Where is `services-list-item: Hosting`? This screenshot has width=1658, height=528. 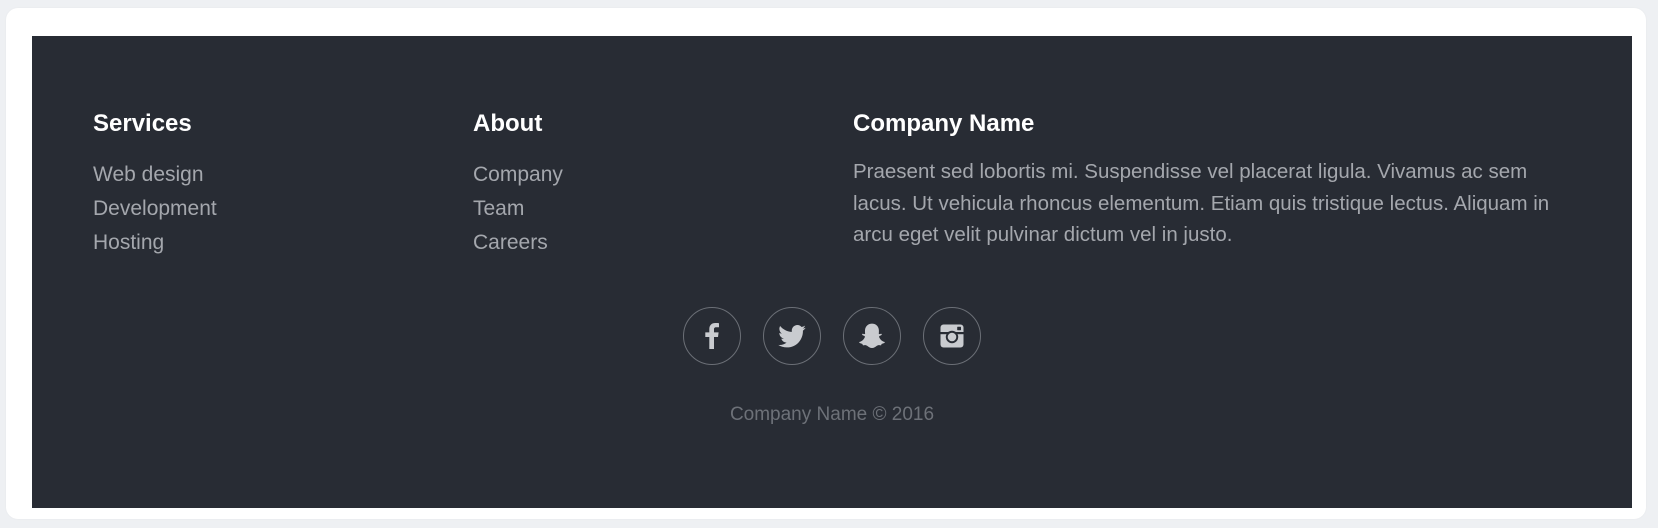
services-list-item: Hosting is located at coordinates (155, 243).